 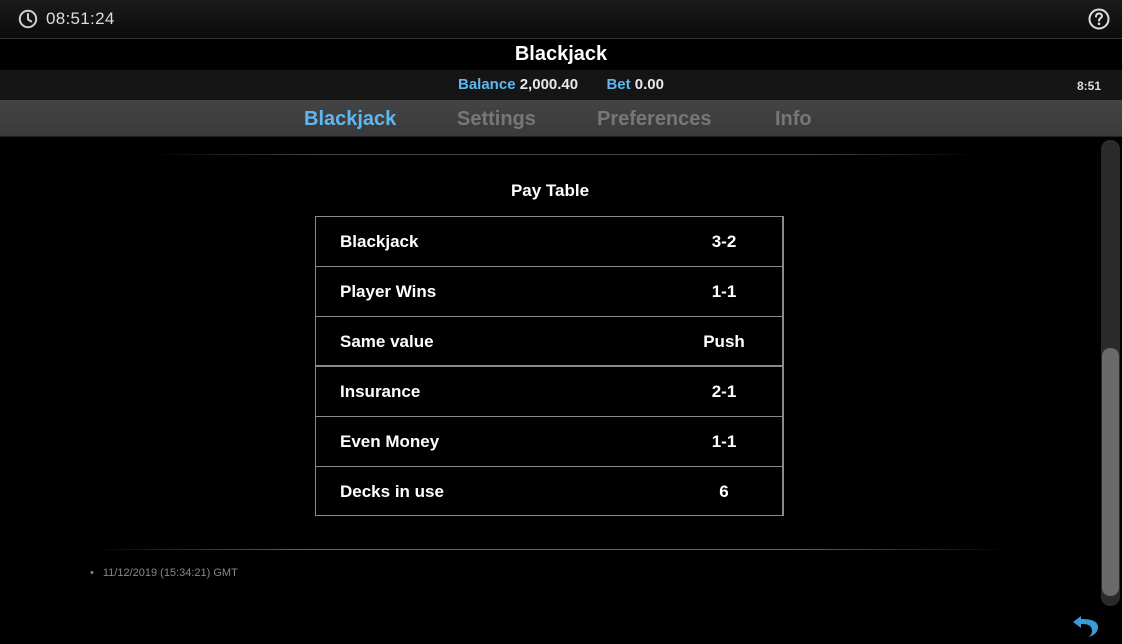 I want to click on pay-row-label: Blackjack, so click(x=379, y=241).